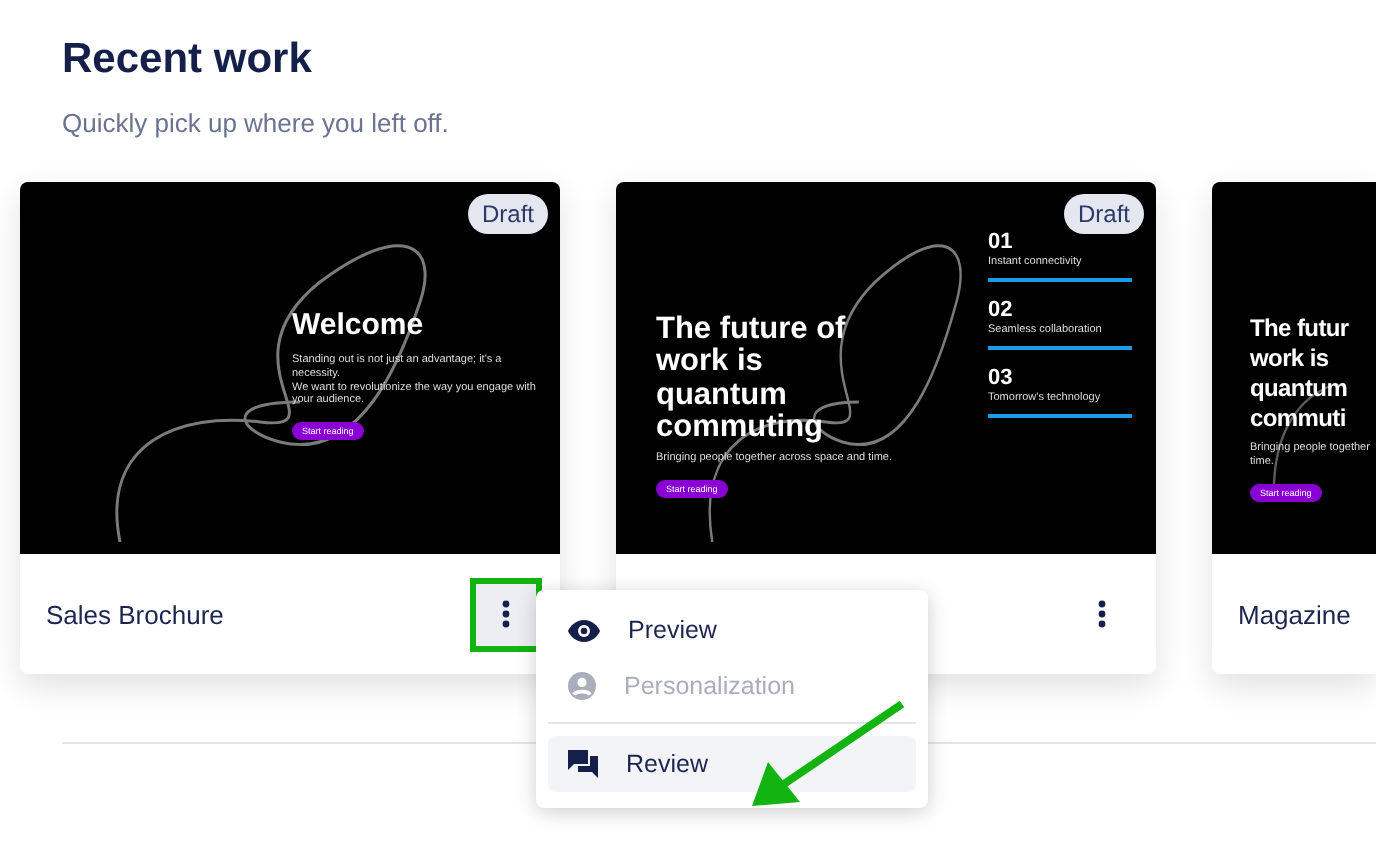 The height and width of the screenshot is (848, 1376). Describe the element at coordinates (582, 686) in the screenshot. I see `person-icon` at that location.